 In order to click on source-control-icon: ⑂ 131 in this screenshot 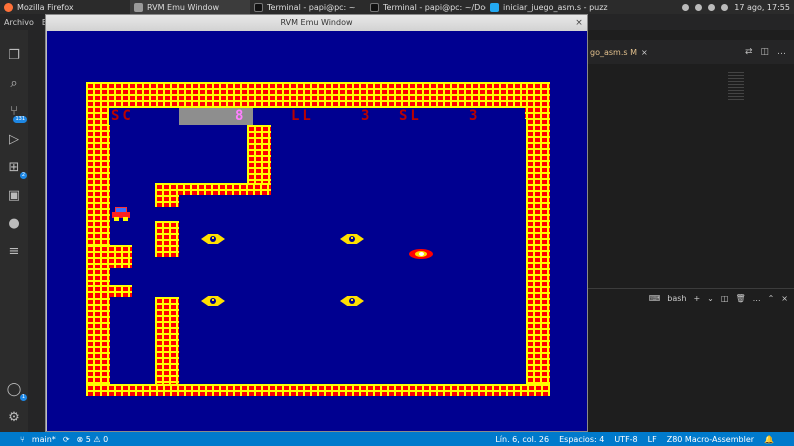, I will do `click(16, 113)`.